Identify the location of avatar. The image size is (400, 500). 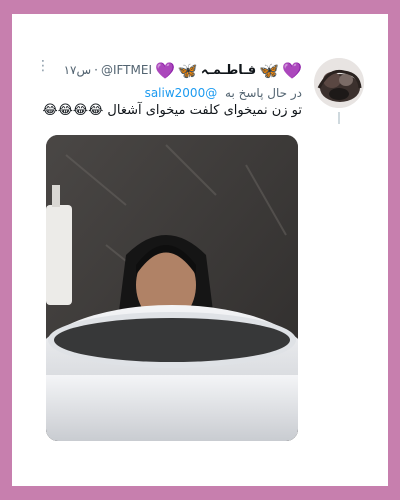
(339, 83).